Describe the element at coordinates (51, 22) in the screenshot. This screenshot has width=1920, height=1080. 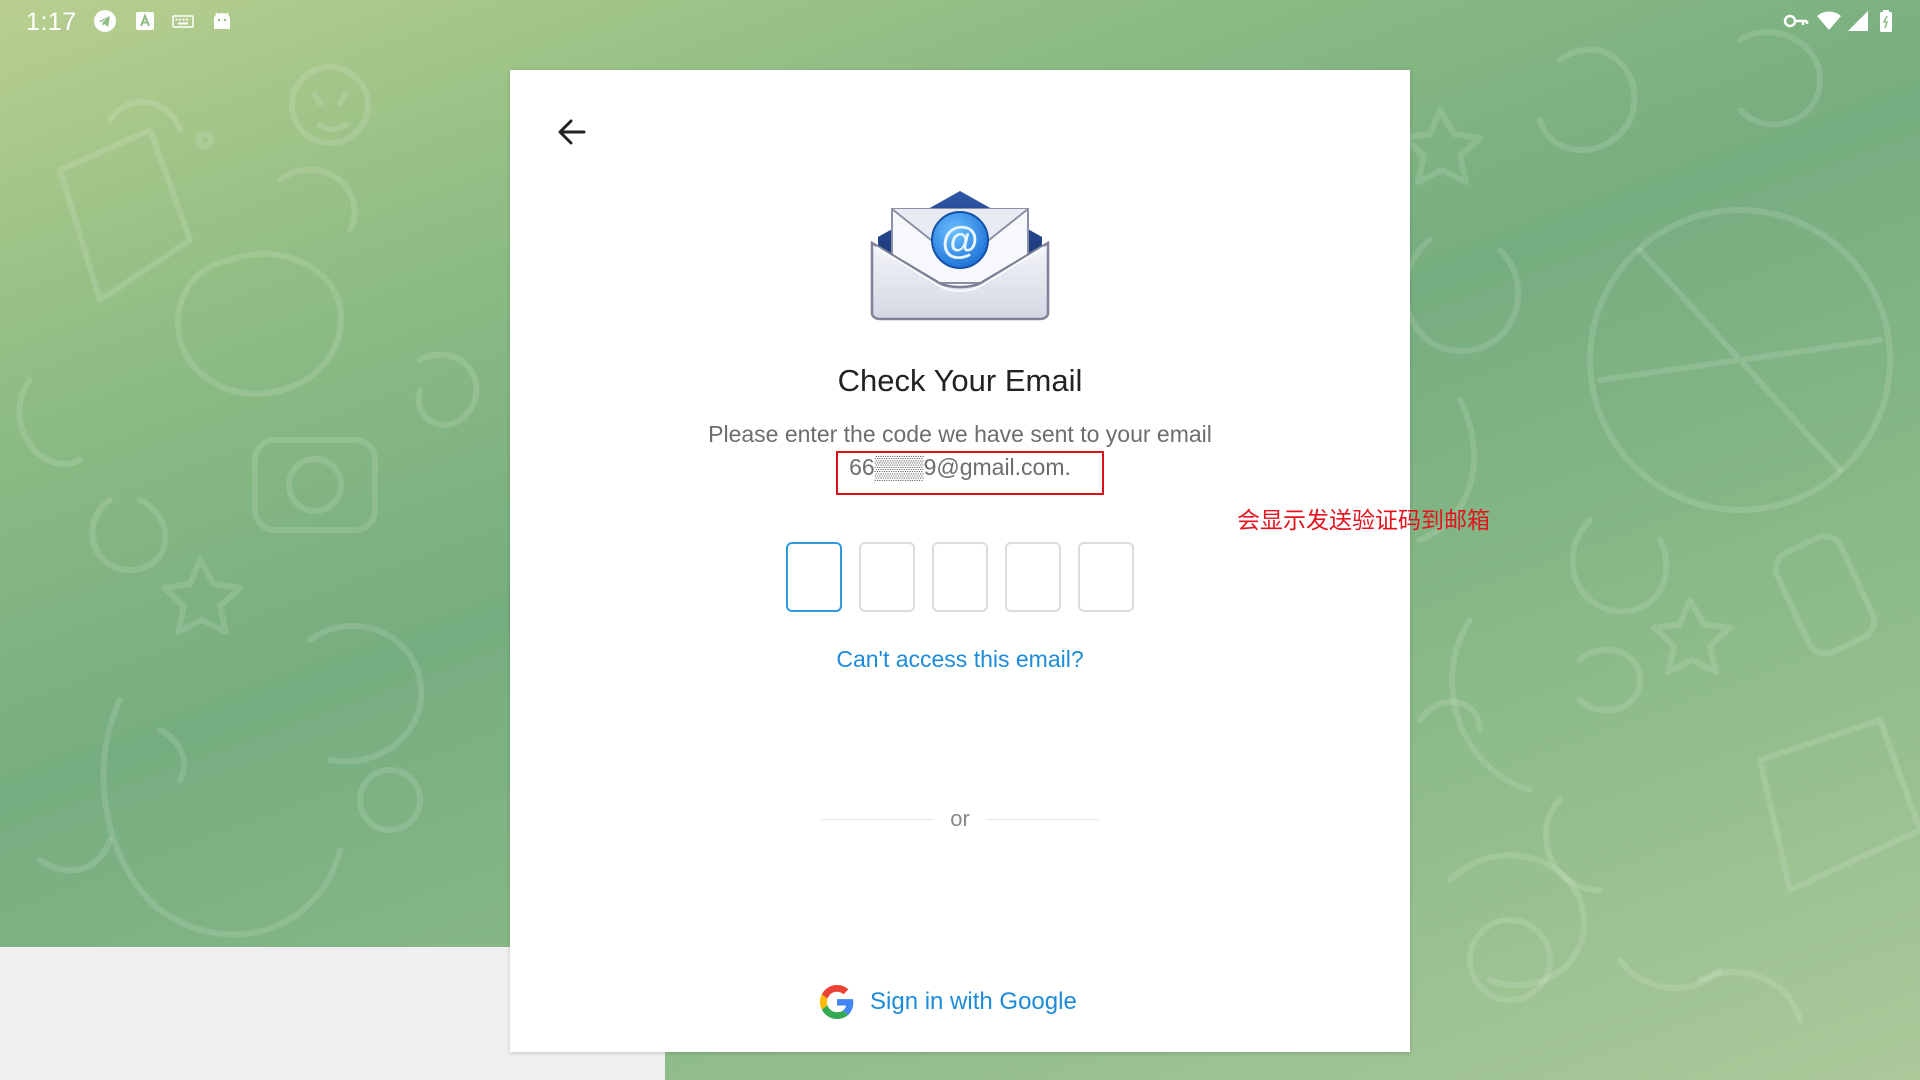
I see `status-time: 1:17` at that location.